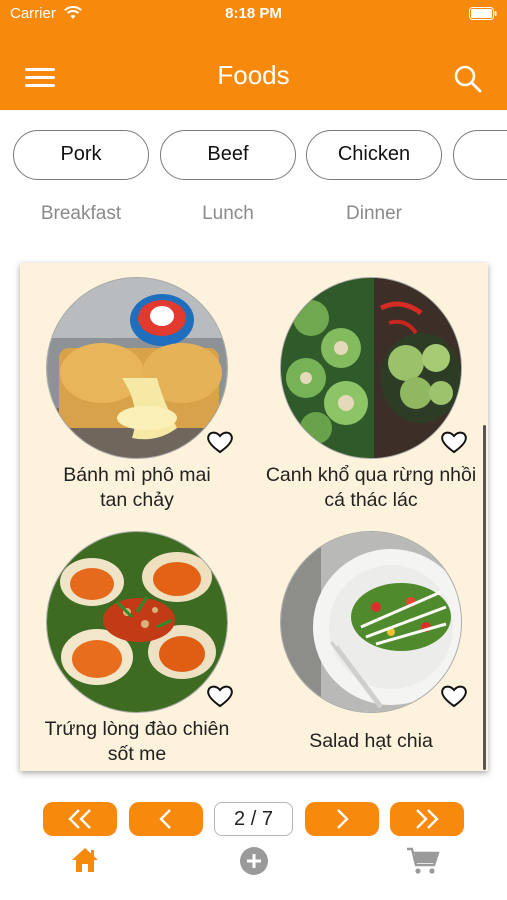  I want to click on first-page-button, so click(80, 819).